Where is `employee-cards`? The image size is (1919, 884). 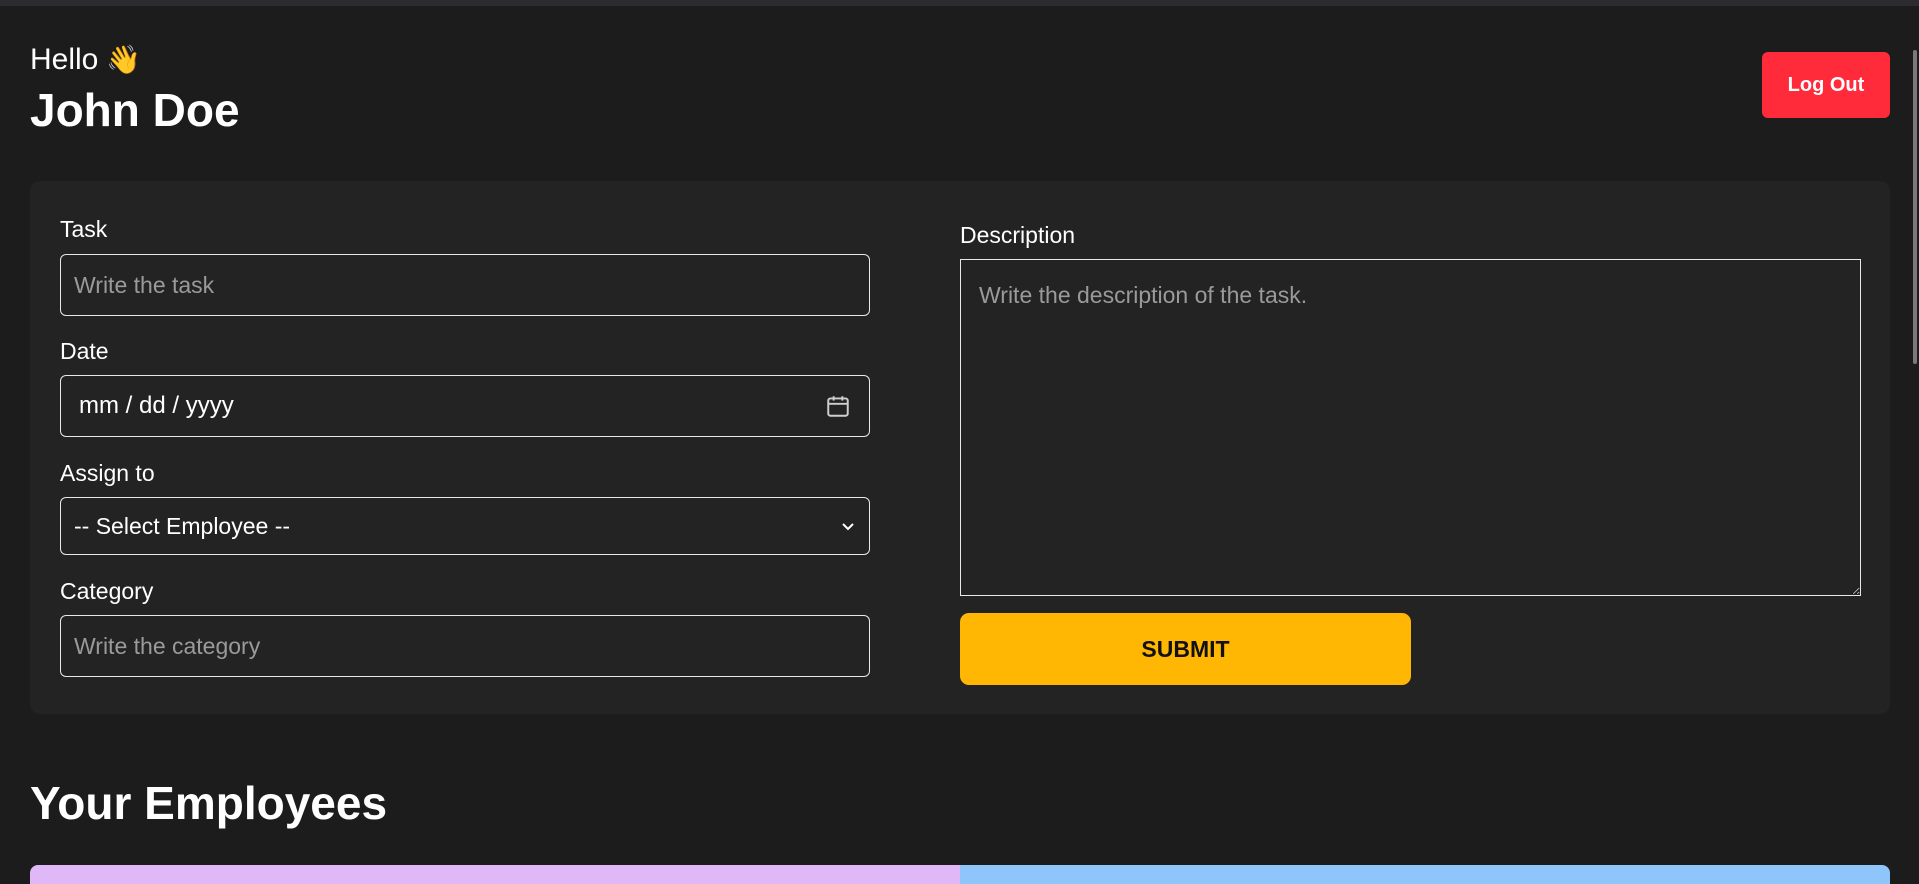
employee-cards is located at coordinates (960, 874).